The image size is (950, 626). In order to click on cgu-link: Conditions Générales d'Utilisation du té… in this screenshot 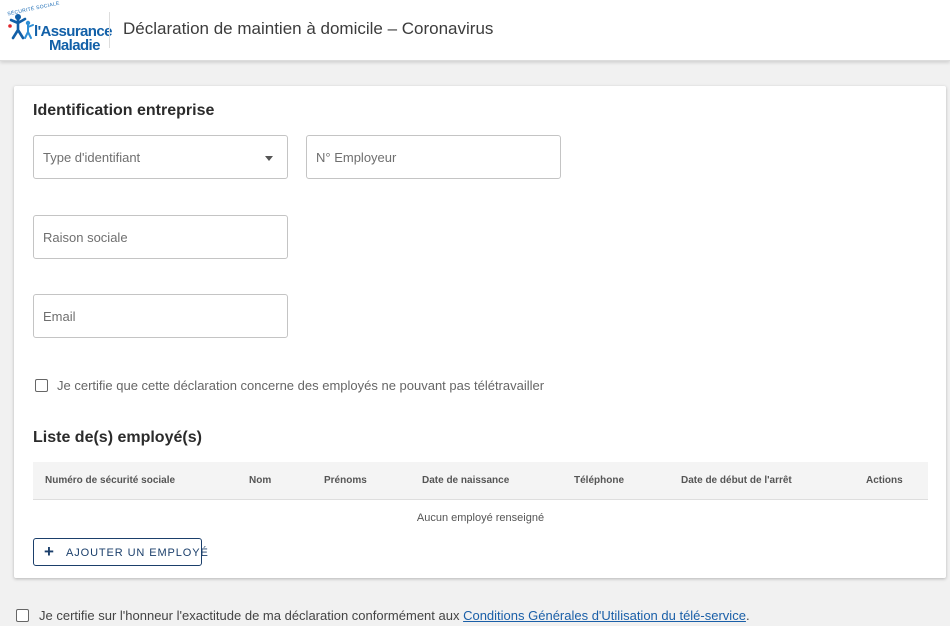, I will do `click(604, 615)`.